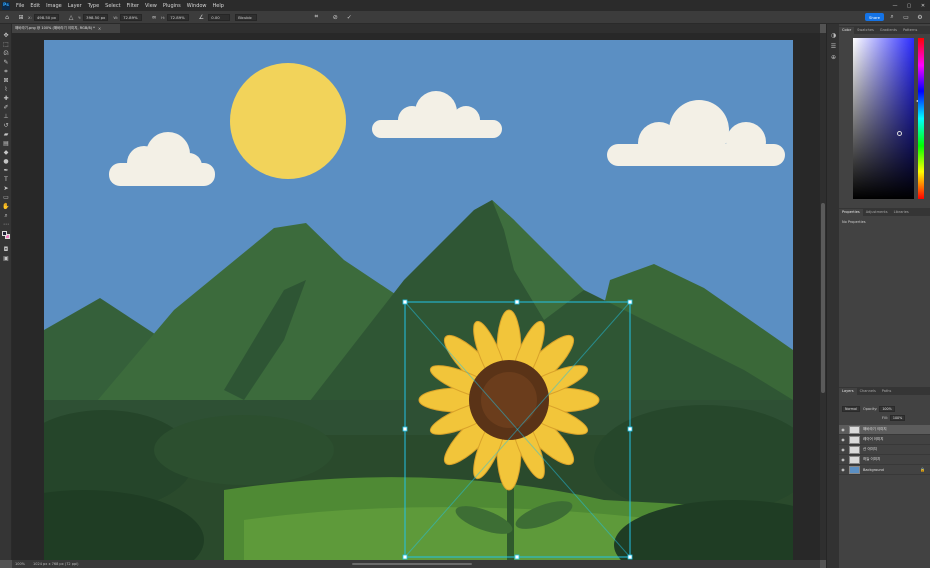  What do you see at coordinates (833, 46) in the screenshot?
I see `properties-panel-icon: ☰` at bounding box center [833, 46].